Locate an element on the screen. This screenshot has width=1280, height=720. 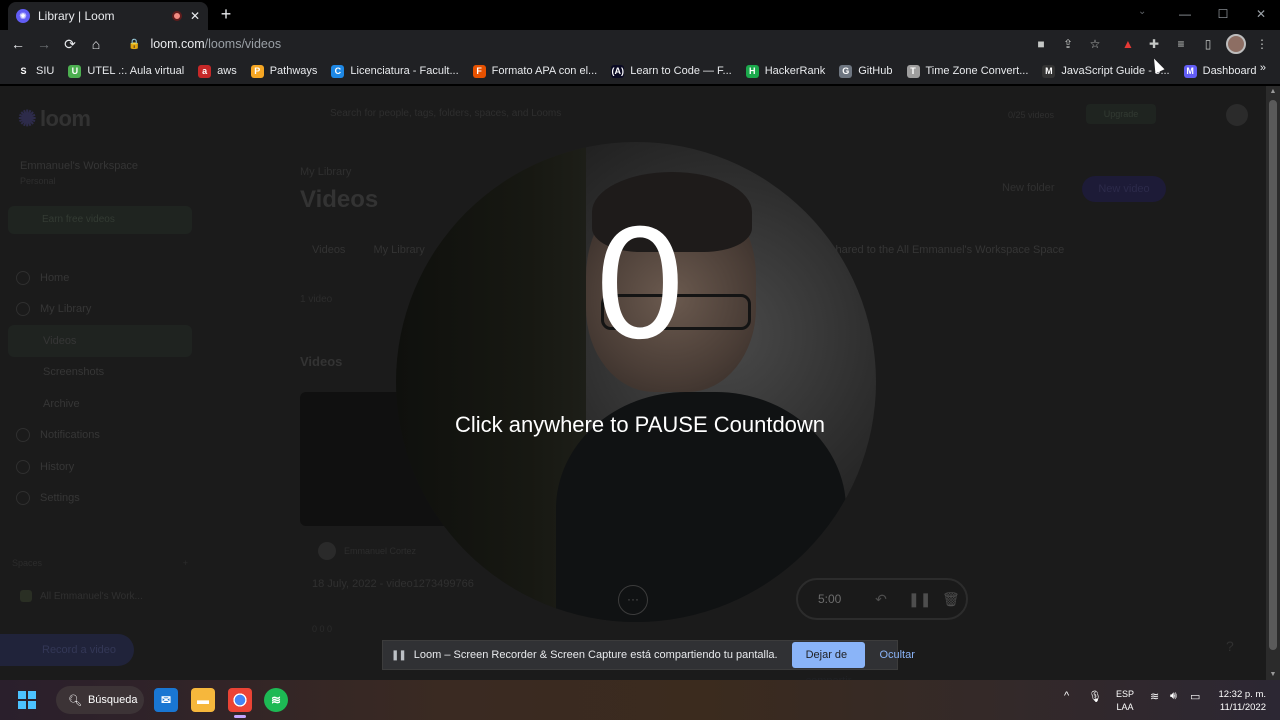
loom-logo-icon: ✺ is located at coordinates (27, 118).